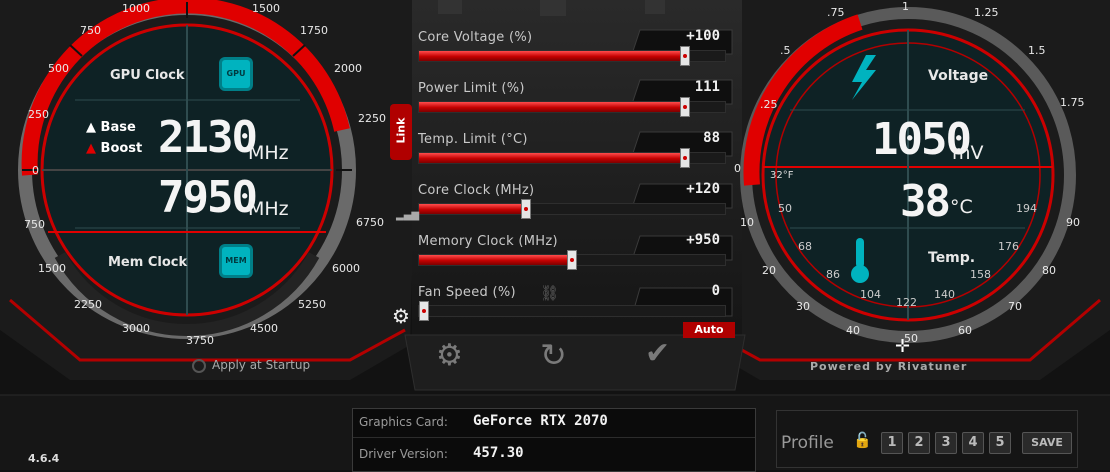 This screenshot has height=472, width=1110. What do you see at coordinates (1037, 50) in the screenshot?
I see `right-tick-15: 1.5` at bounding box center [1037, 50].